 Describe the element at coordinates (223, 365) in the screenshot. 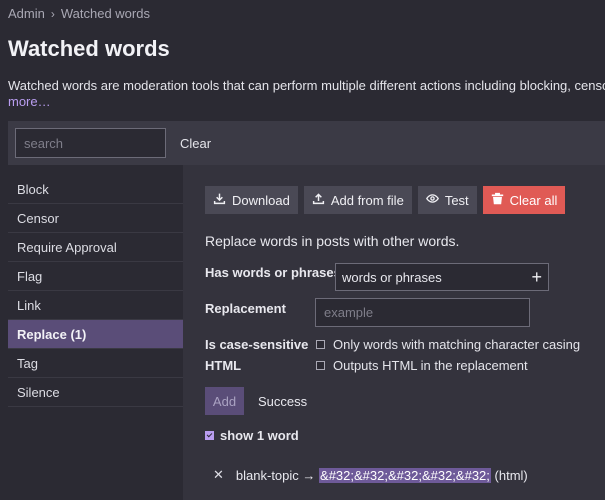

I see `html-label: HTML` at that location.